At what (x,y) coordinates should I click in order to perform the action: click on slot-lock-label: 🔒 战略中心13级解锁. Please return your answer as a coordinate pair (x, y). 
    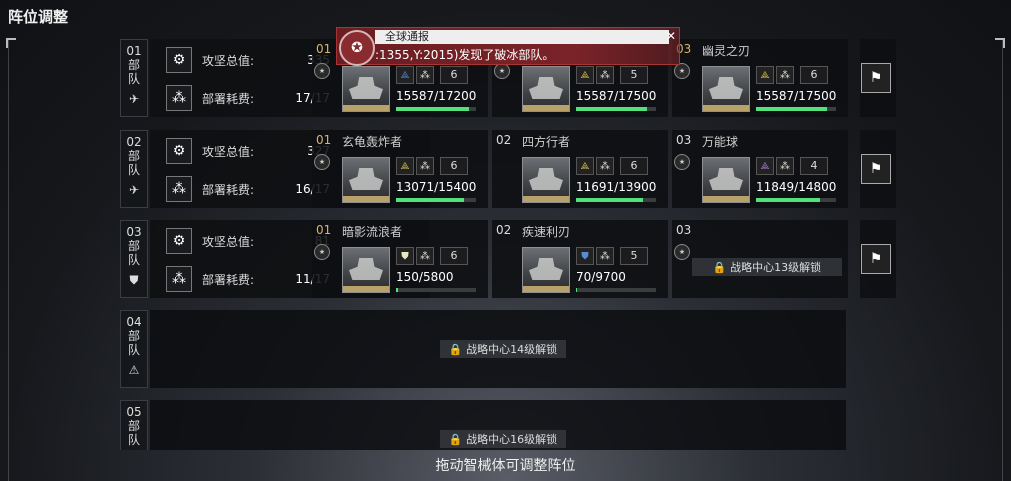
    Looking at the image, I should click on (767, 267).